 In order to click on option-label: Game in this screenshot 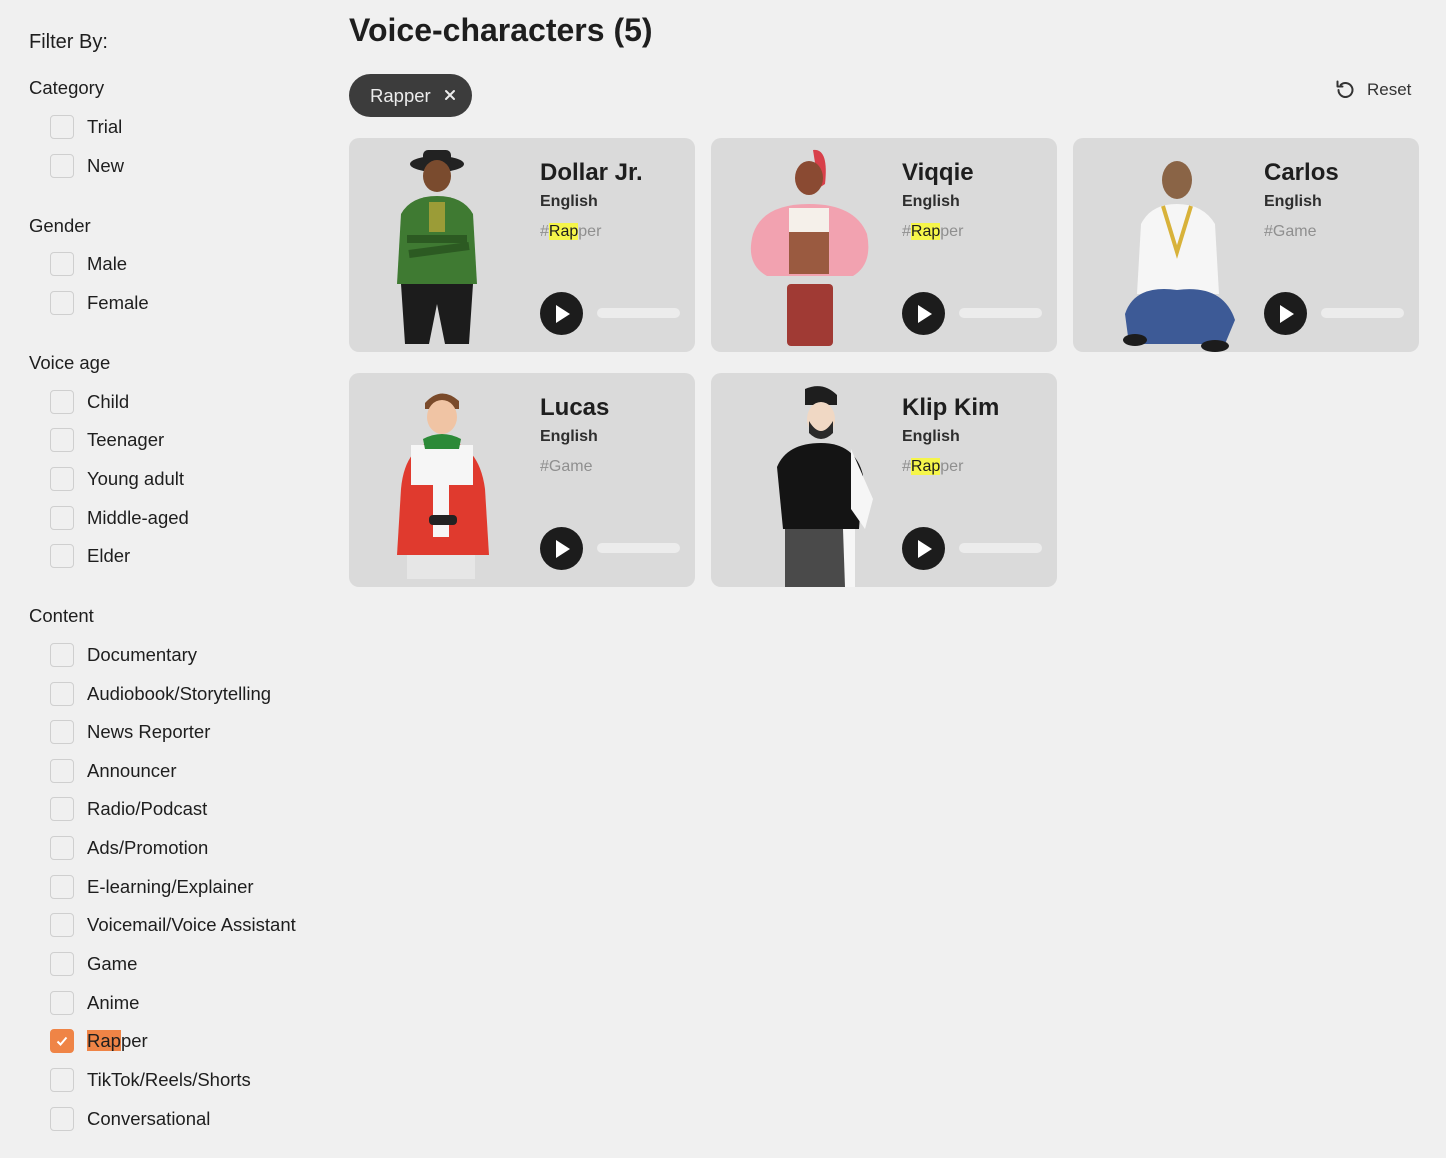, I will do `click(112, 963)`.